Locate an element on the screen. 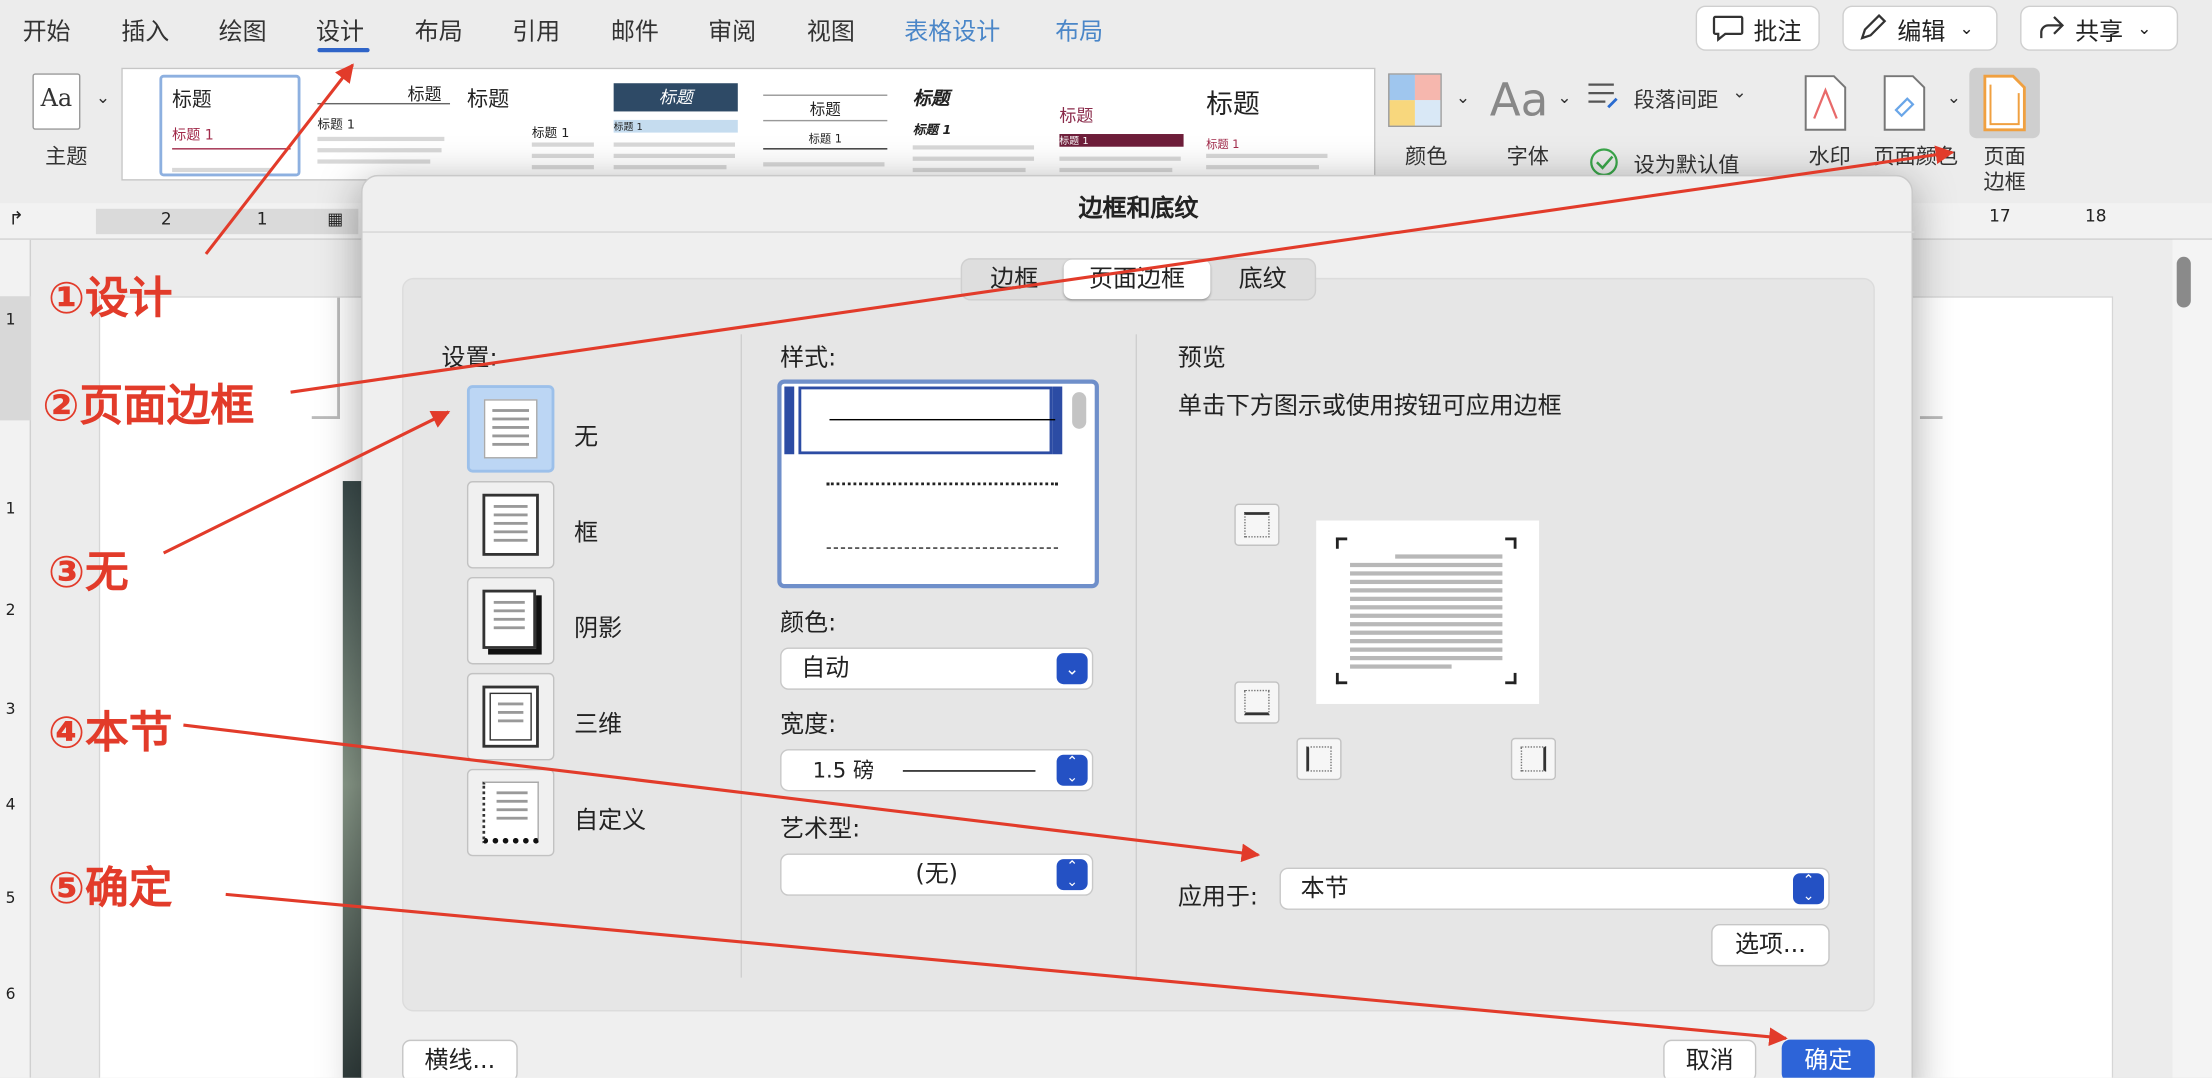 Image resolution: width=2212 pixels, height=1078 pixels. fonts-button: Aa is located at coordinates (1519, 100).